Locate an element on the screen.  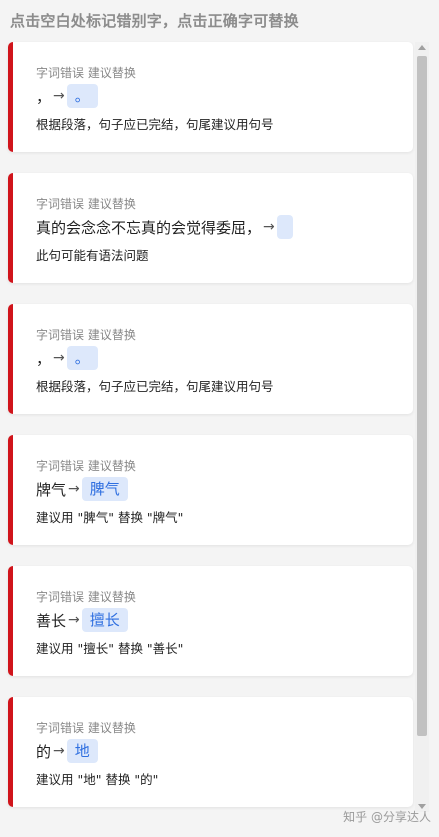
suggestion-description: 建议用 "地" 替换 "的" is located at coordinates (97, 779).